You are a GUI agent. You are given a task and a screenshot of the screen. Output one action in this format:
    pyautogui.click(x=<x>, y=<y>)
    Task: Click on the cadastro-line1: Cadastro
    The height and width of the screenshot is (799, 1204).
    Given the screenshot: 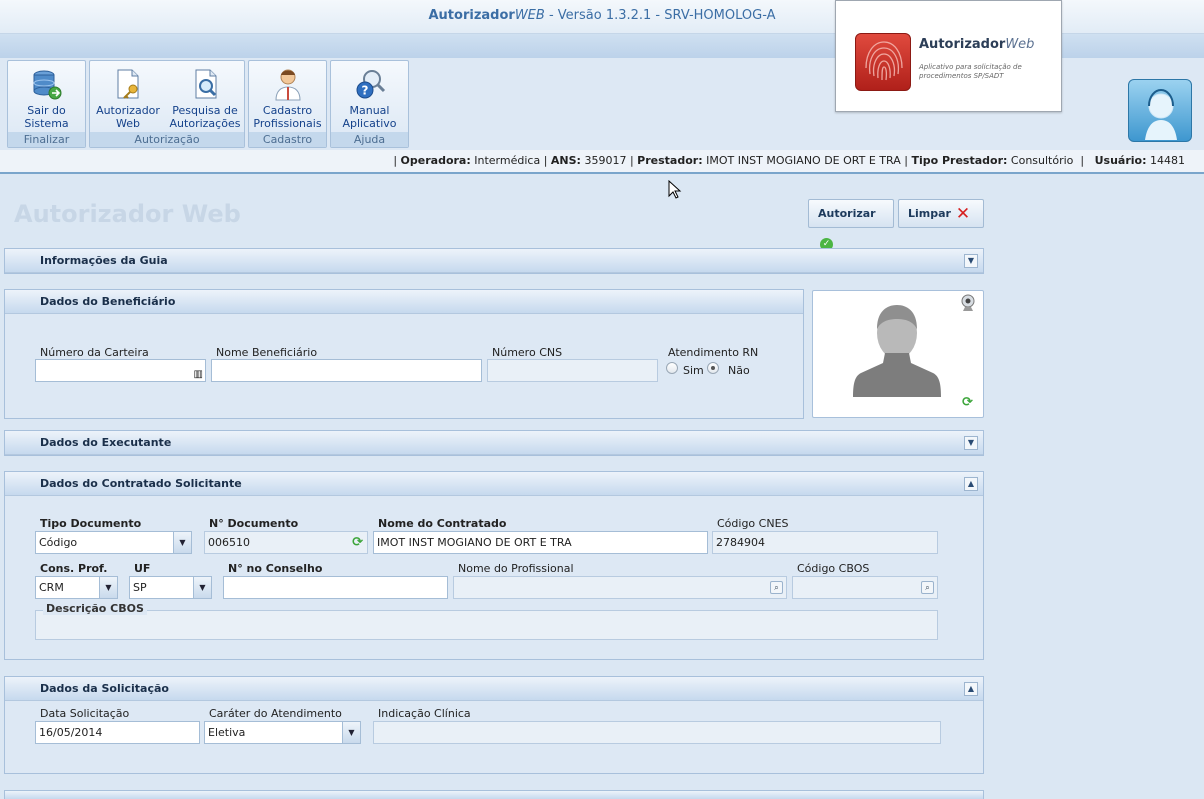 What is the action you would take?
    pyautogui.click(x=287, y=110)
    